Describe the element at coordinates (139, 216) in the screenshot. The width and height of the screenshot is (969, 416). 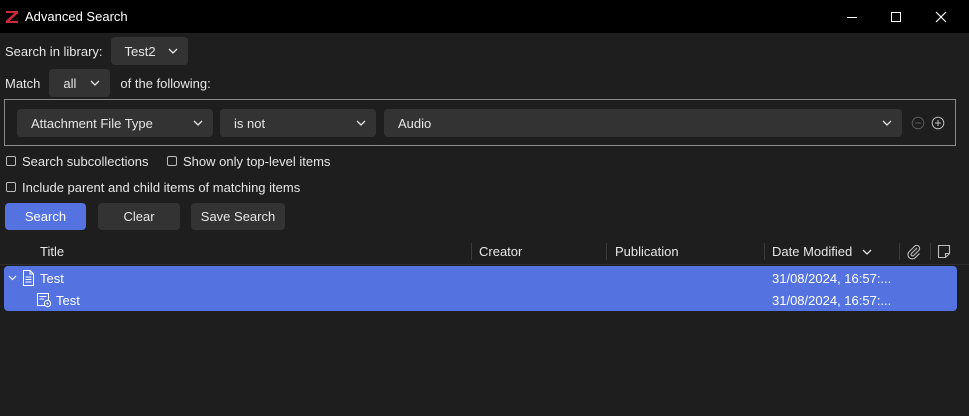
I see `clear-button: Clear` at that location.